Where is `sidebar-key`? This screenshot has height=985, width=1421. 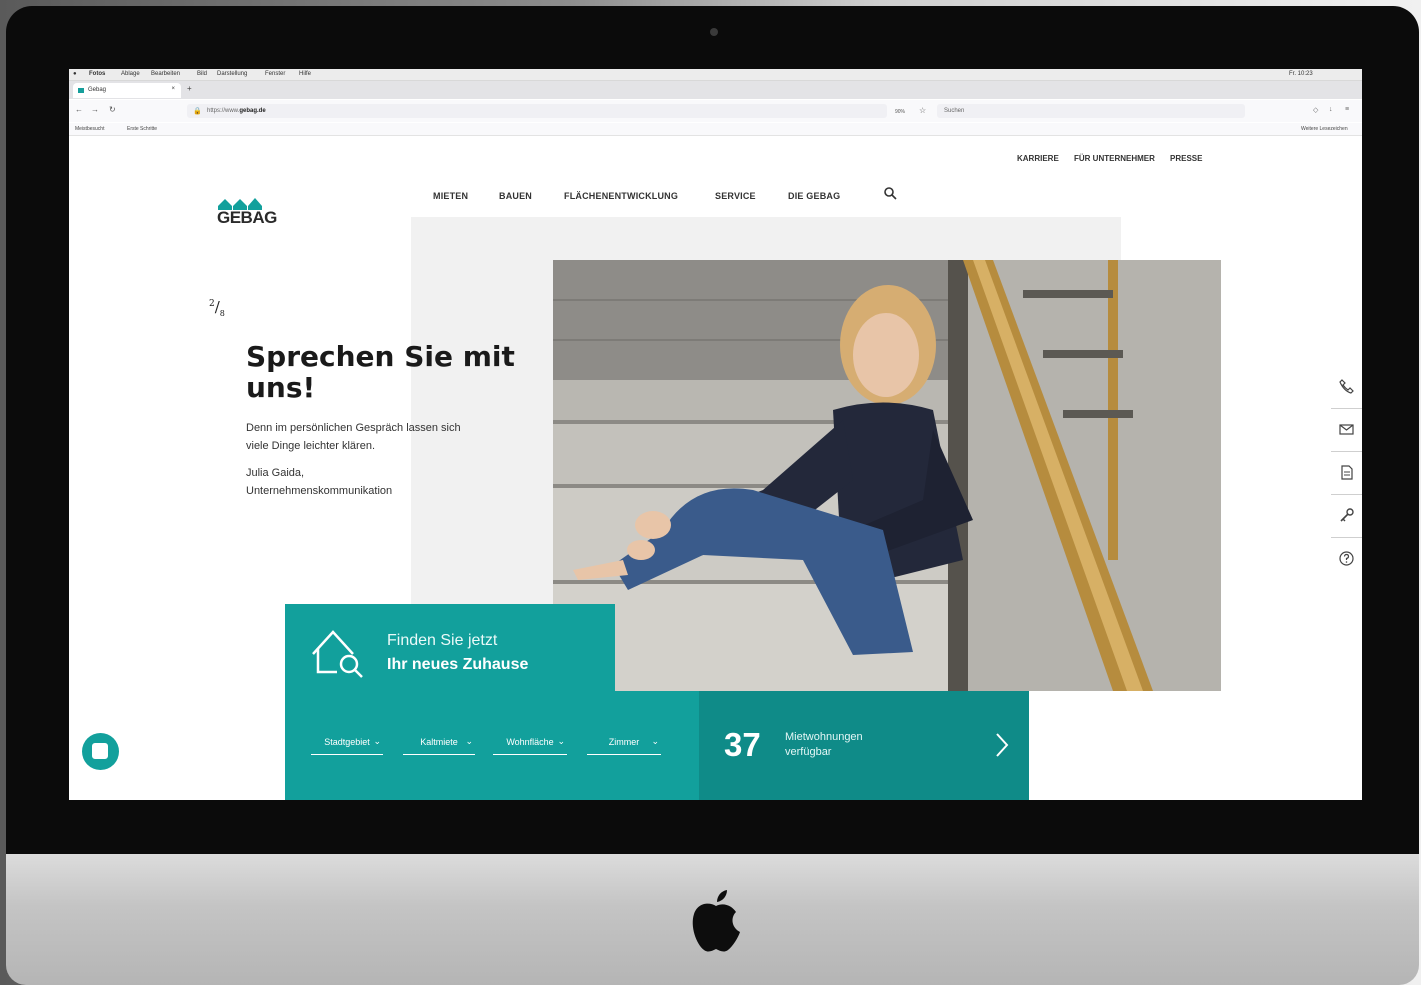
sidebar-key is located at coordinates (1346, 516).